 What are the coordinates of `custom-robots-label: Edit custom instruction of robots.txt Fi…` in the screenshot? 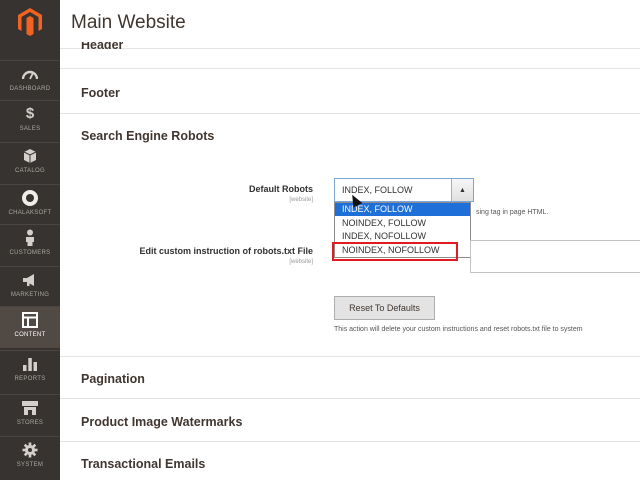 It's located at (226, 251).